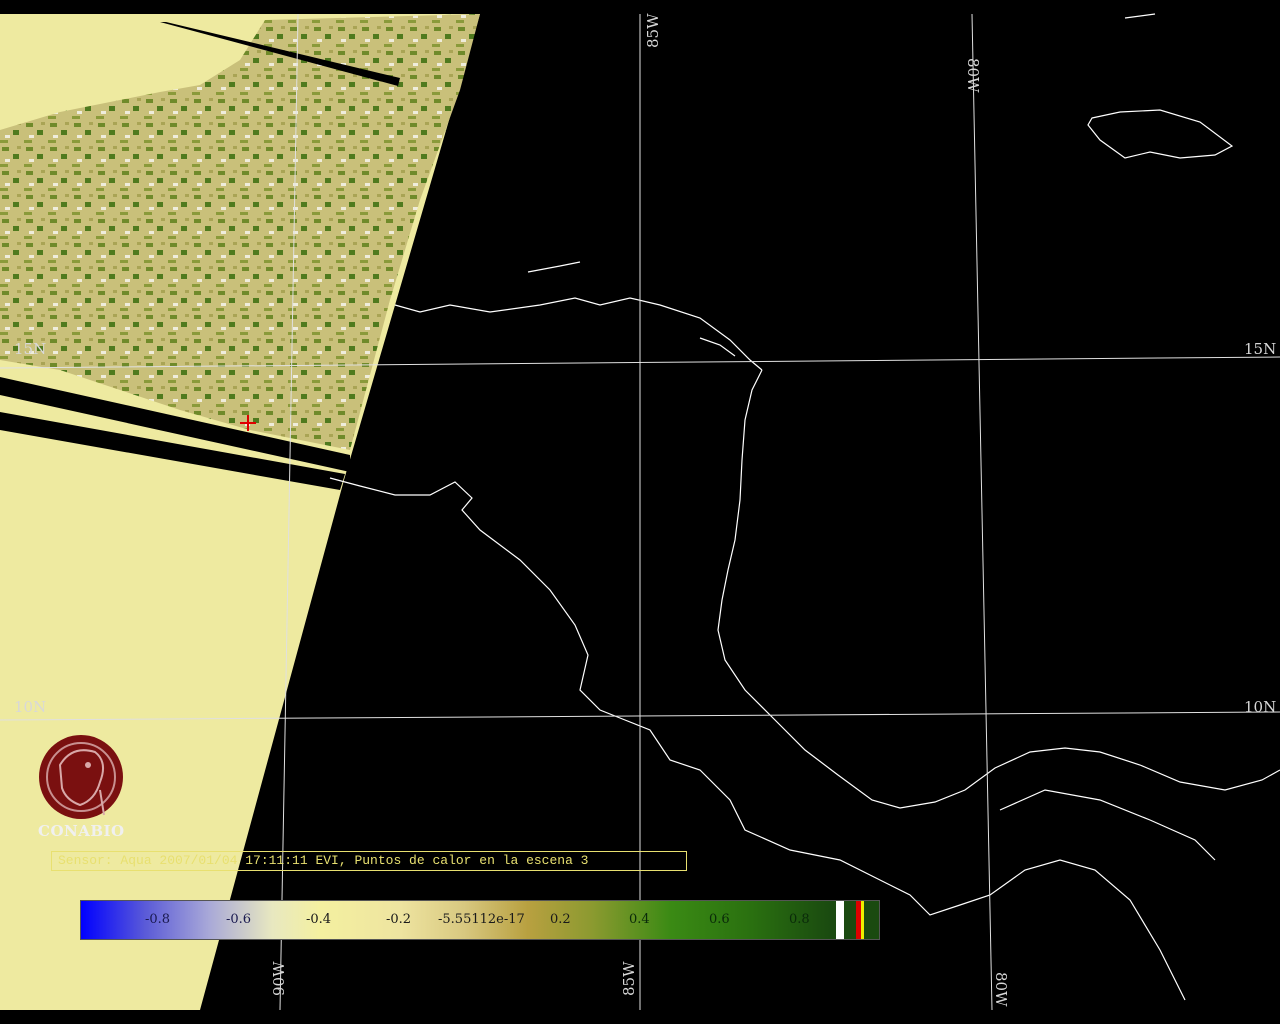 Image resolution: width=1280 pixels, height=1024 pixels. What do you see at coordinates (629, 978) in the screenshot?
I see `lon-label-85w-bottom: 85W` at bounding box center [629, 978].